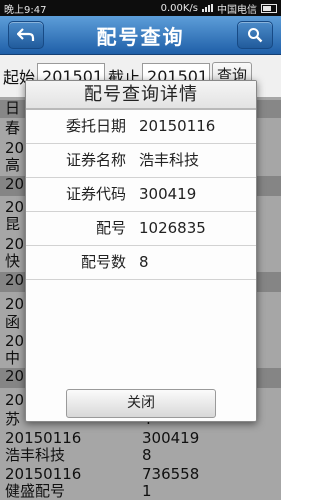  Describe the element at coordinates (140, 8) in the screenshot. I see `status-bar: 晚上9:47 0.00K/s 中国电信` at that location.